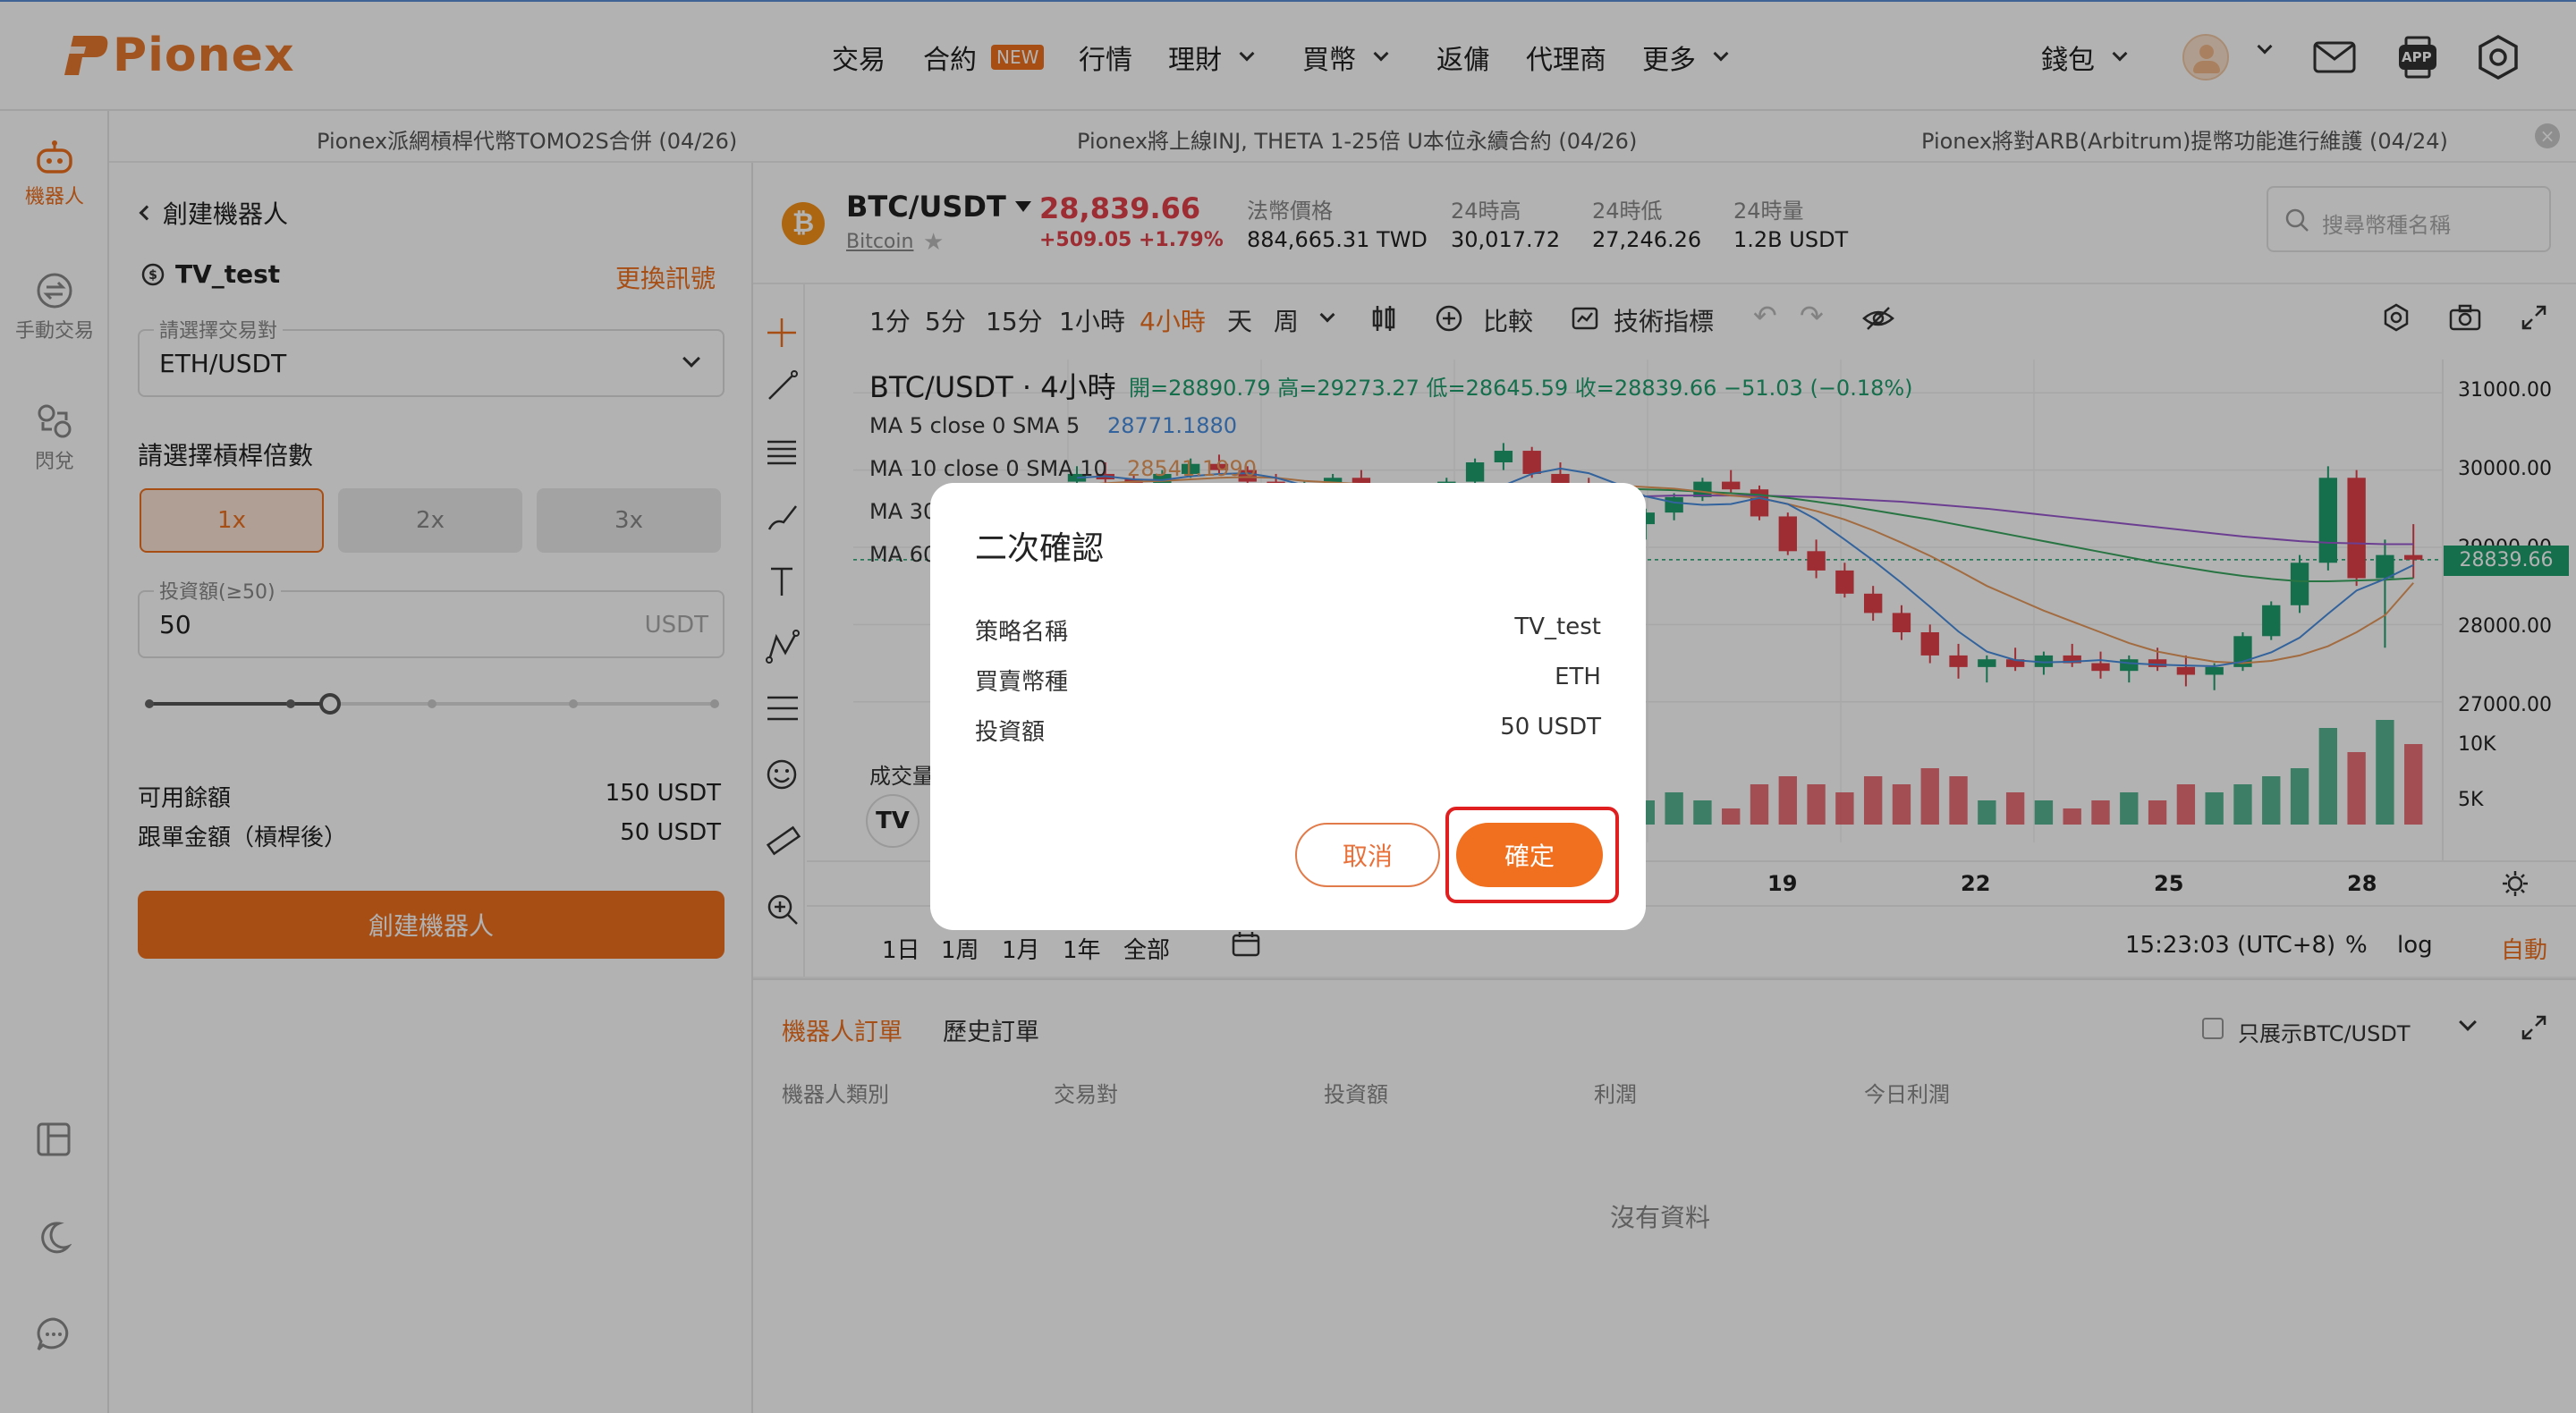 This screenshot has height=1413, width=2576. Describe the element at coordinates (1010, 732) in the screenshot. I see `dialog-row-label: 投資額` at that location.